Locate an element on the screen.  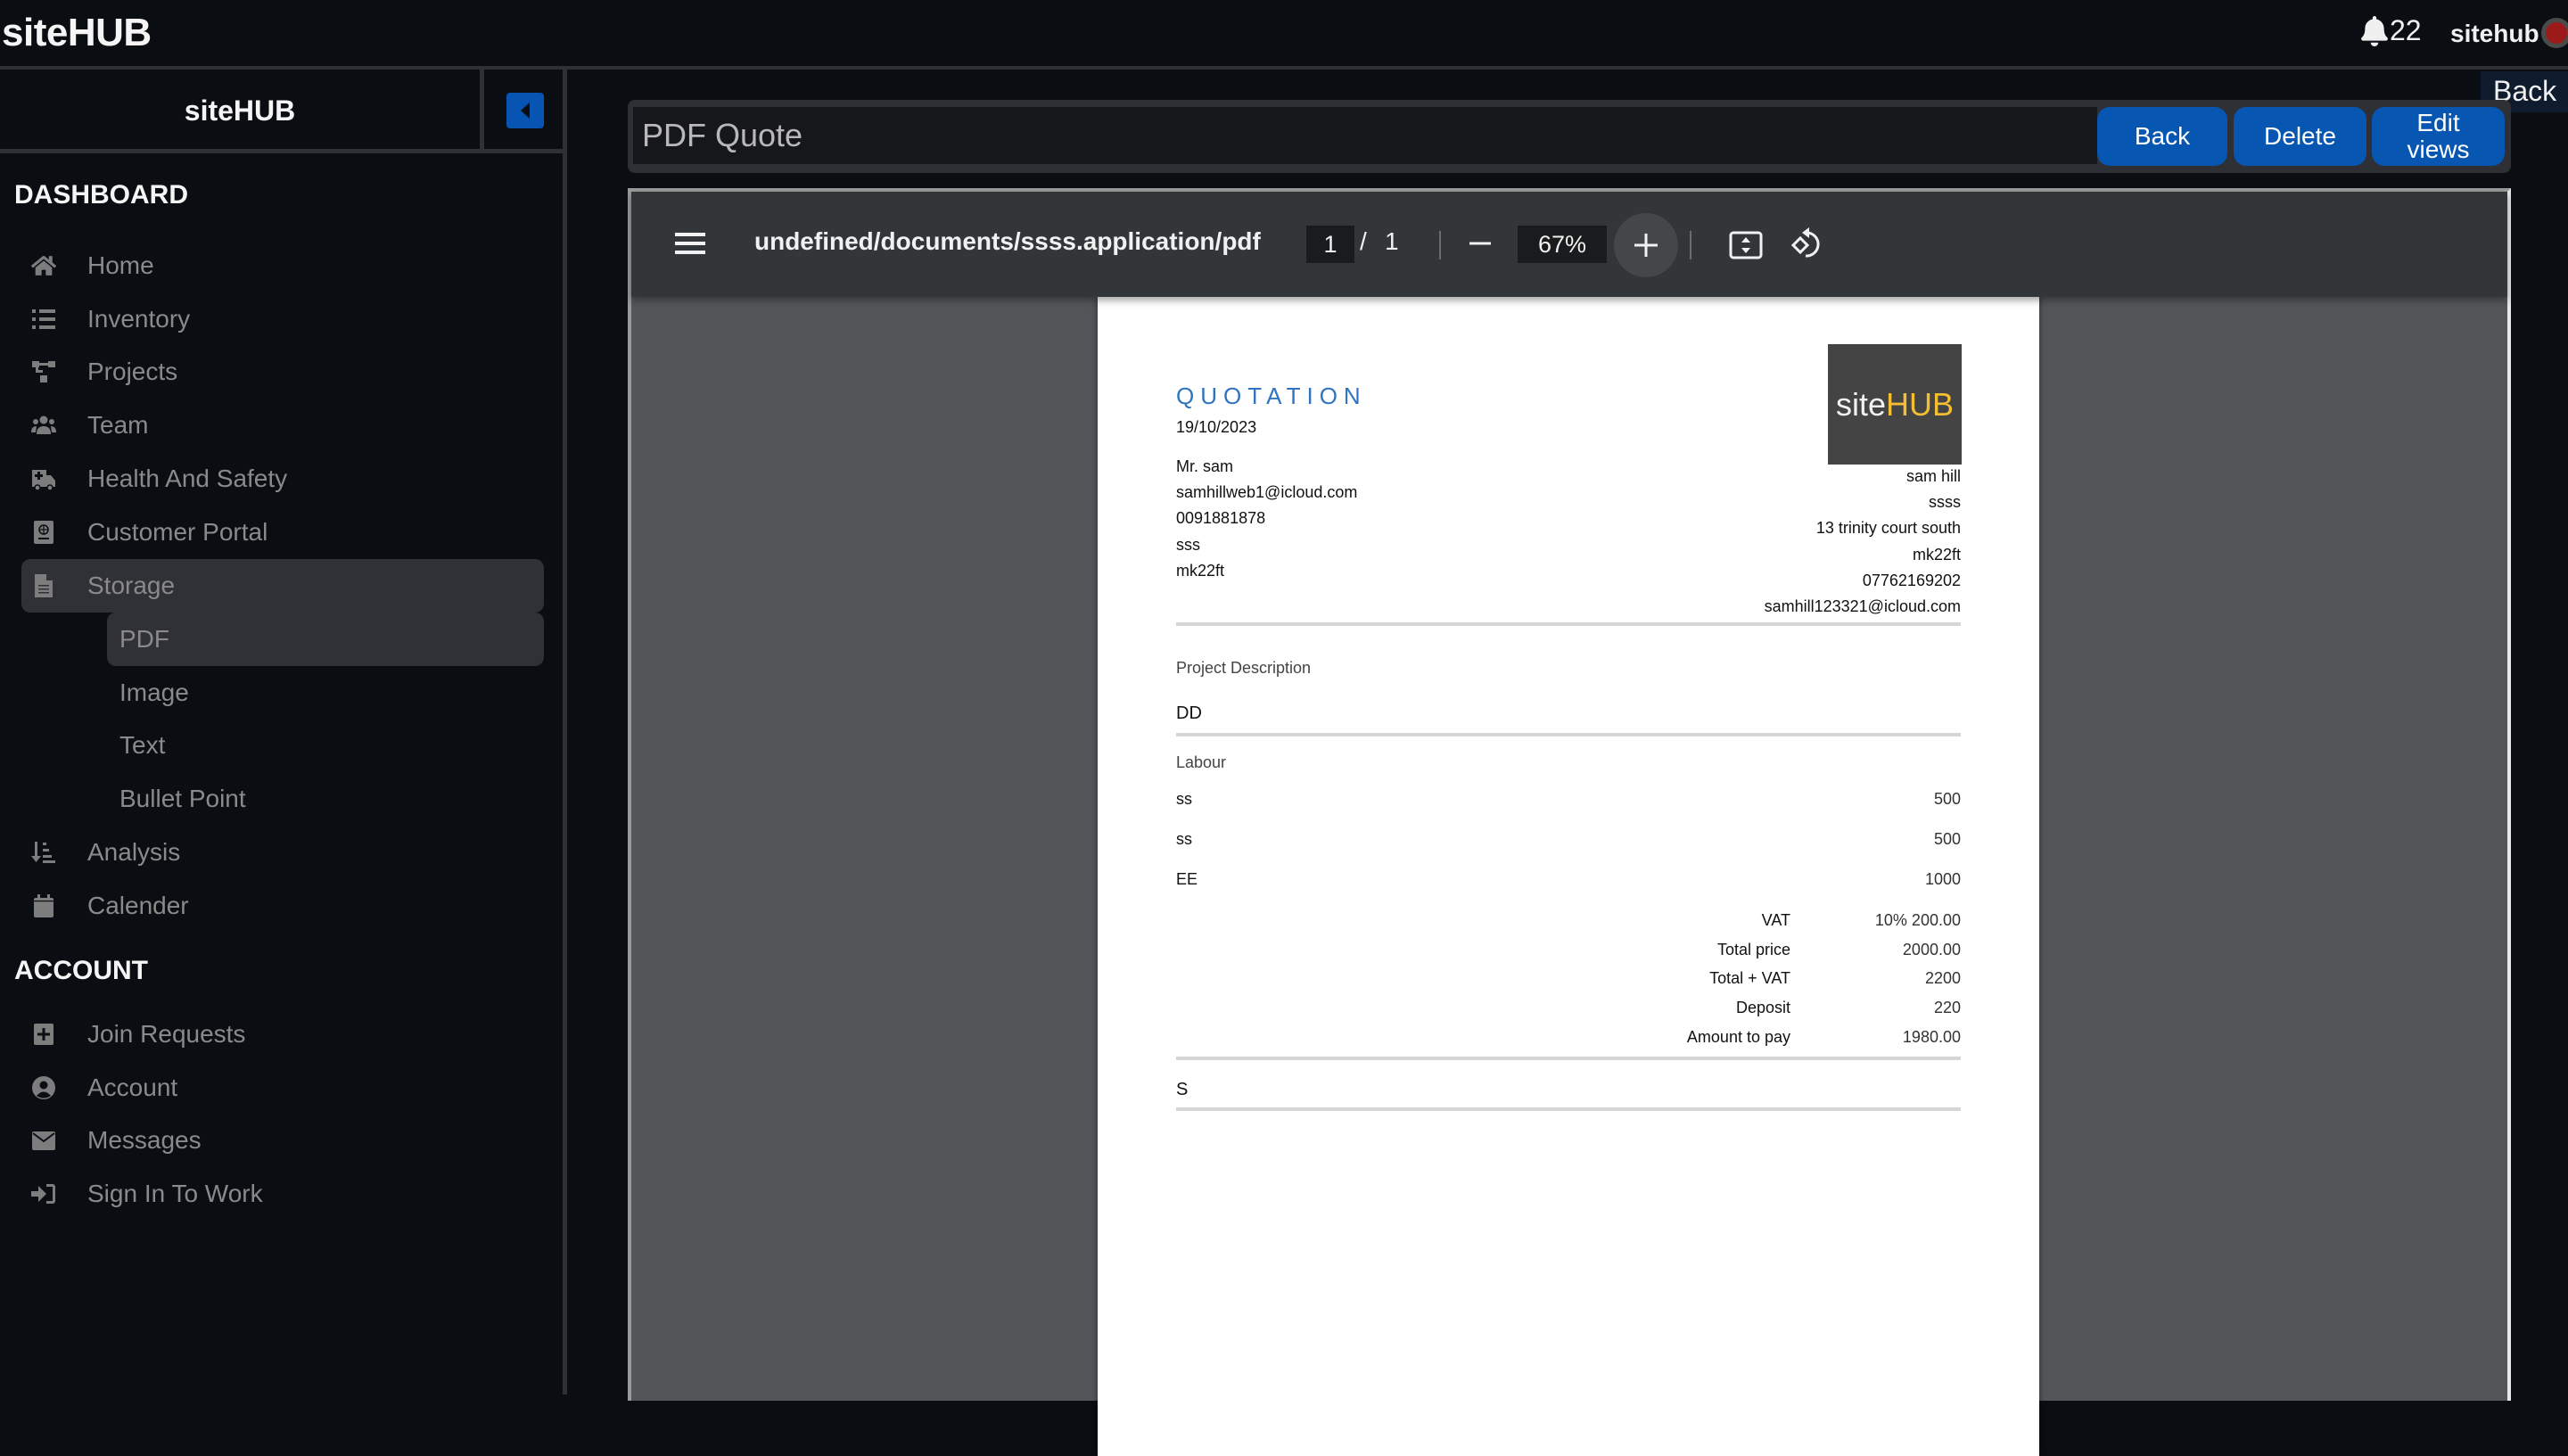
sidebar-item-home: Home is located at coordinates (282, 265).